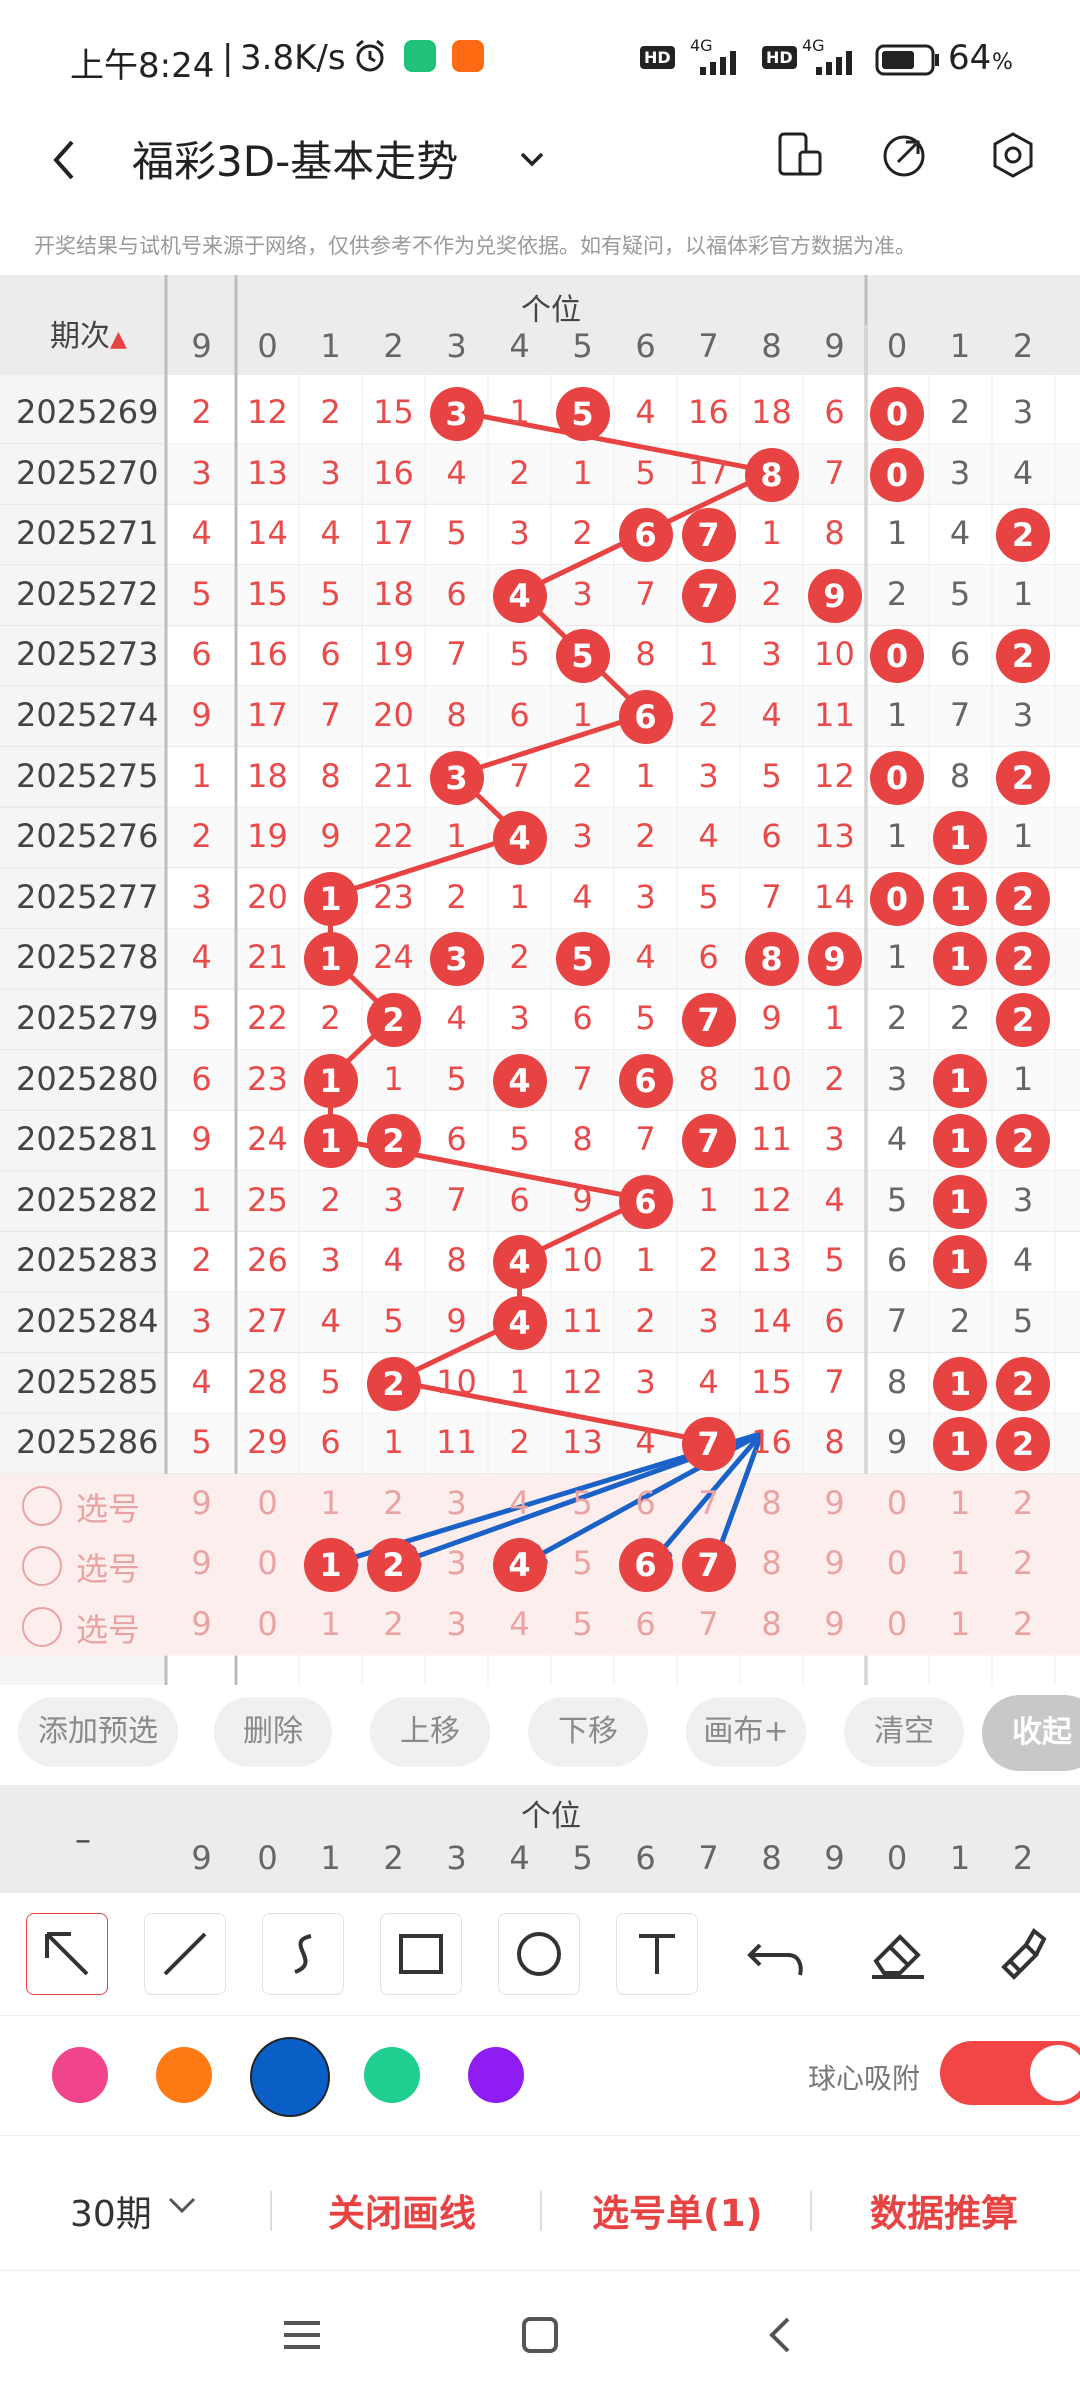  I want to click on collapse-button: 收起, so click(1031, 1733).